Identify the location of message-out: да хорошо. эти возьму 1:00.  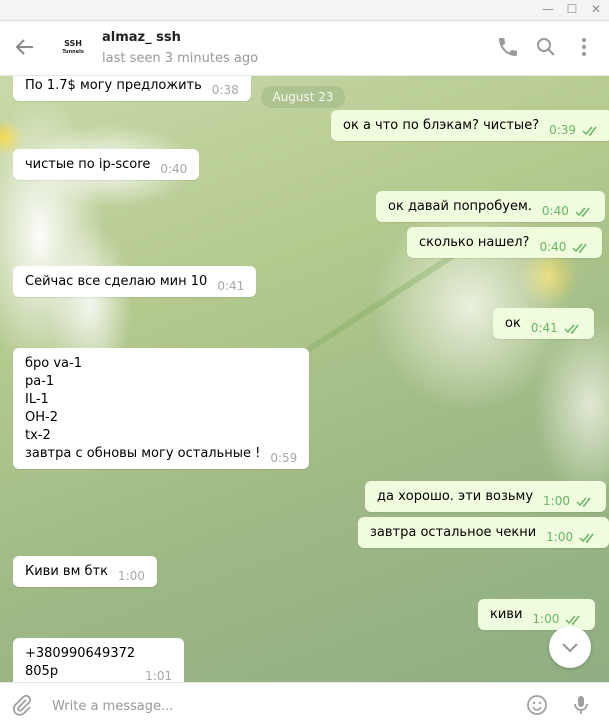
(485, 496).